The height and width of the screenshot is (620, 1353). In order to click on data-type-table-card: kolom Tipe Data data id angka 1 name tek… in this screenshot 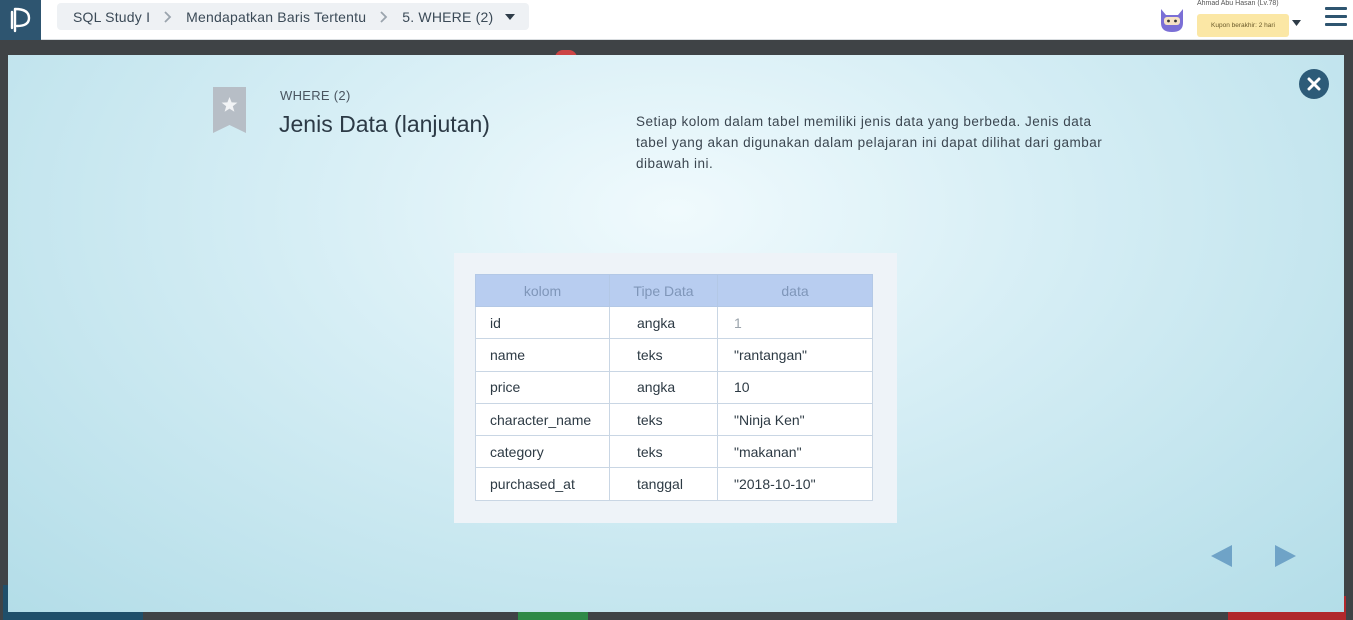, I will do `click(675, 388)`.